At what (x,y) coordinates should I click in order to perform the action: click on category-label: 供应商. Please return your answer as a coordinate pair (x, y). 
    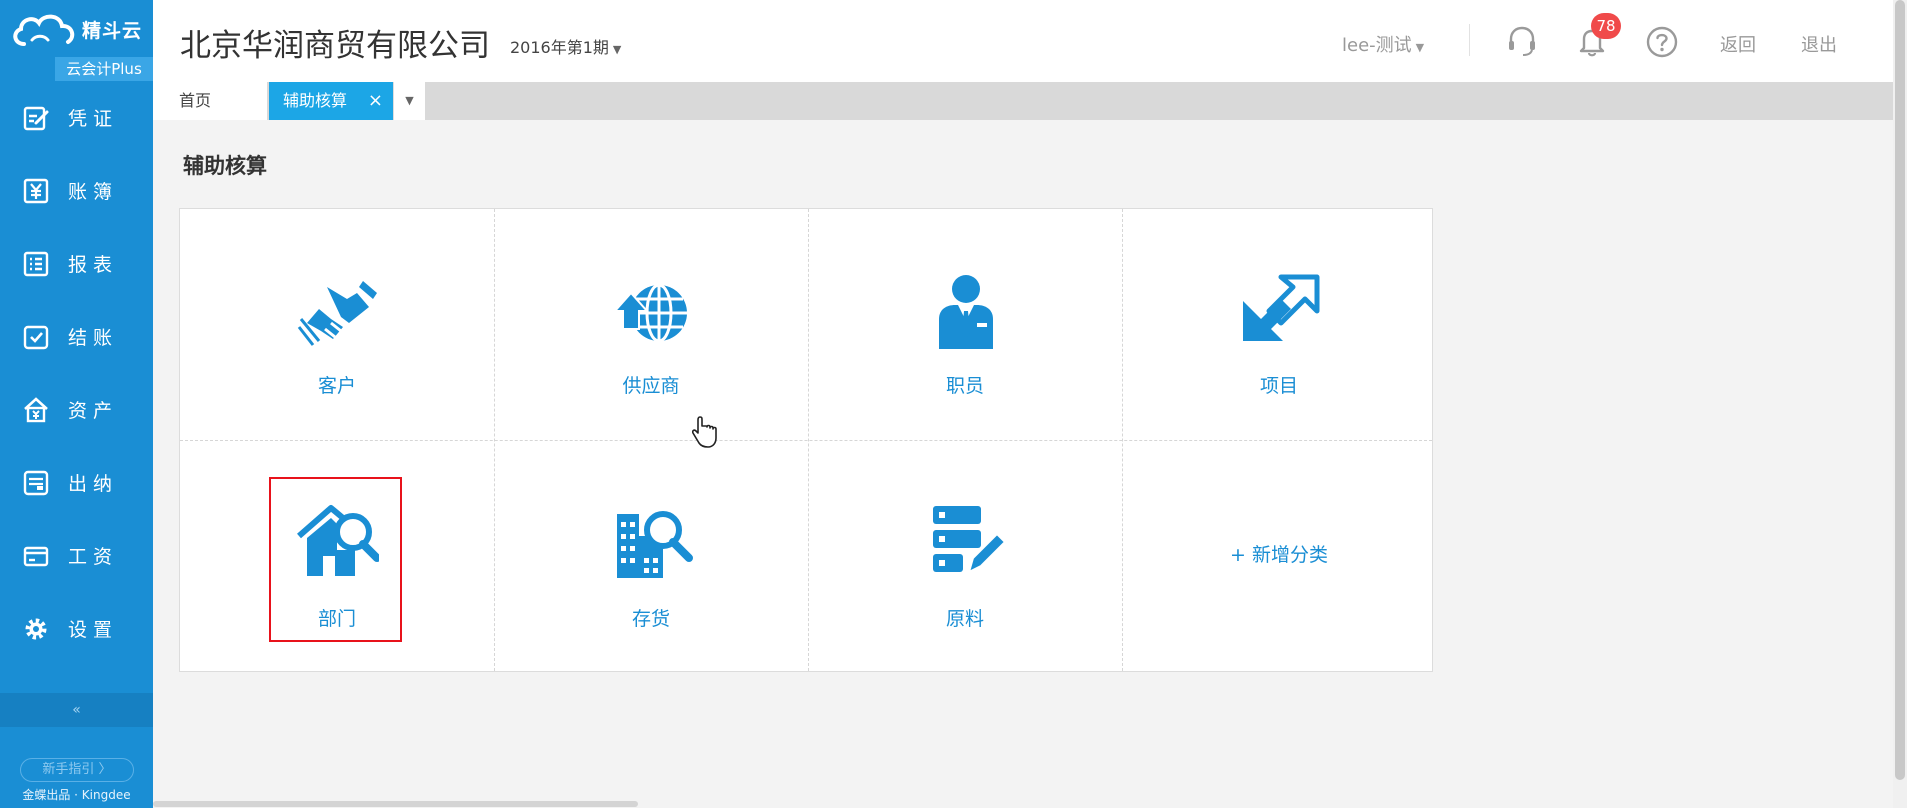
    Looking at the image, I should click on (651, 386).